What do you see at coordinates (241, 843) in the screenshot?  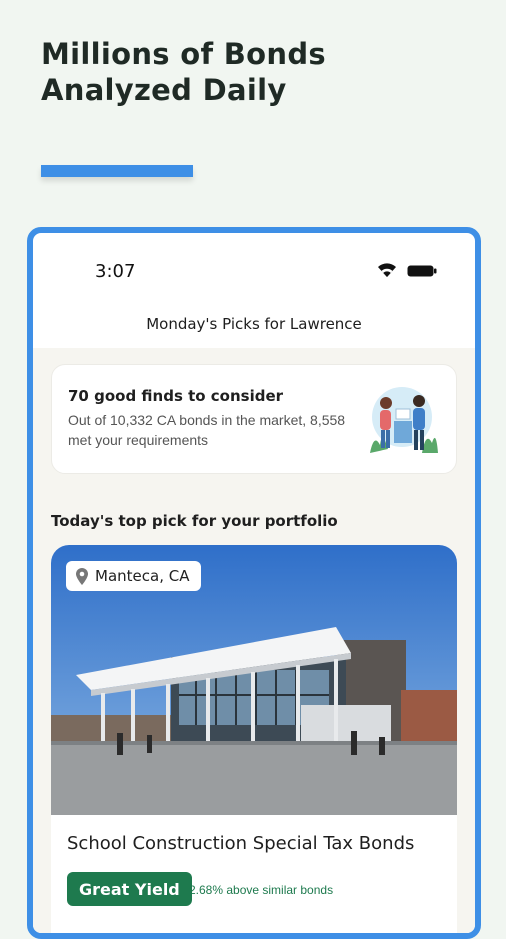 I see `bond-title: School Construction Special Tax Bonds` at bounding box center [241, 843].